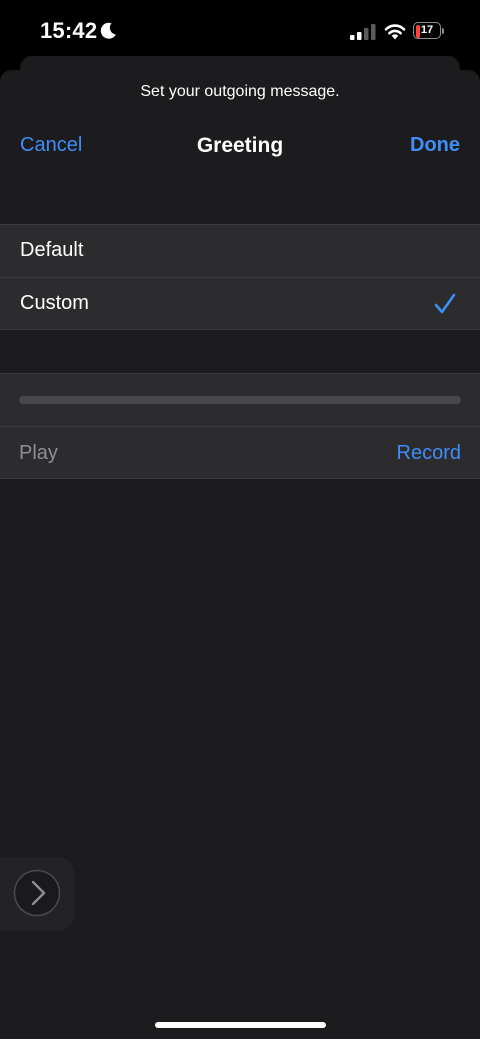 The height and width of the screenshot is (1039, 480). Describe the element at coordinates (240, 1025) in the screenshot. I see `home-indicator` at that location.